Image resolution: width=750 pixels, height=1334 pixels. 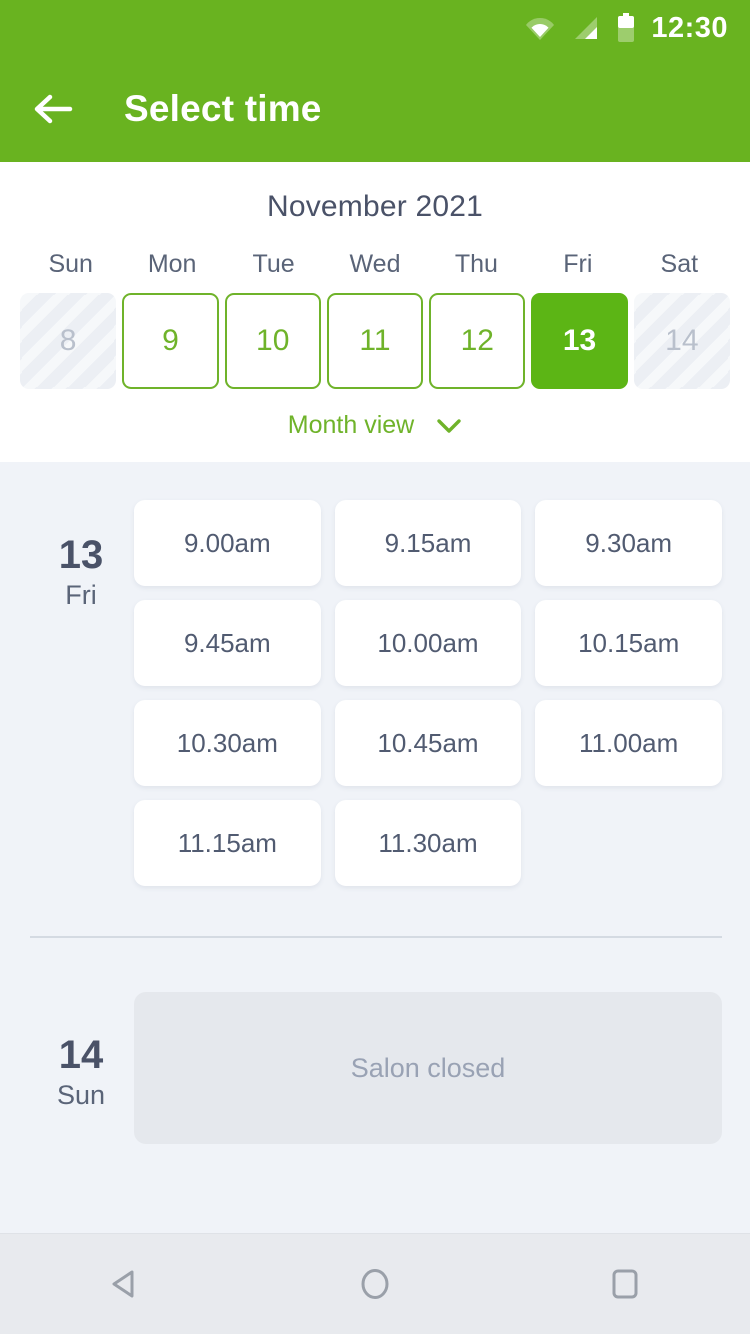 I want to click on time-slot: 9.15am, so click(x=428, y=543).